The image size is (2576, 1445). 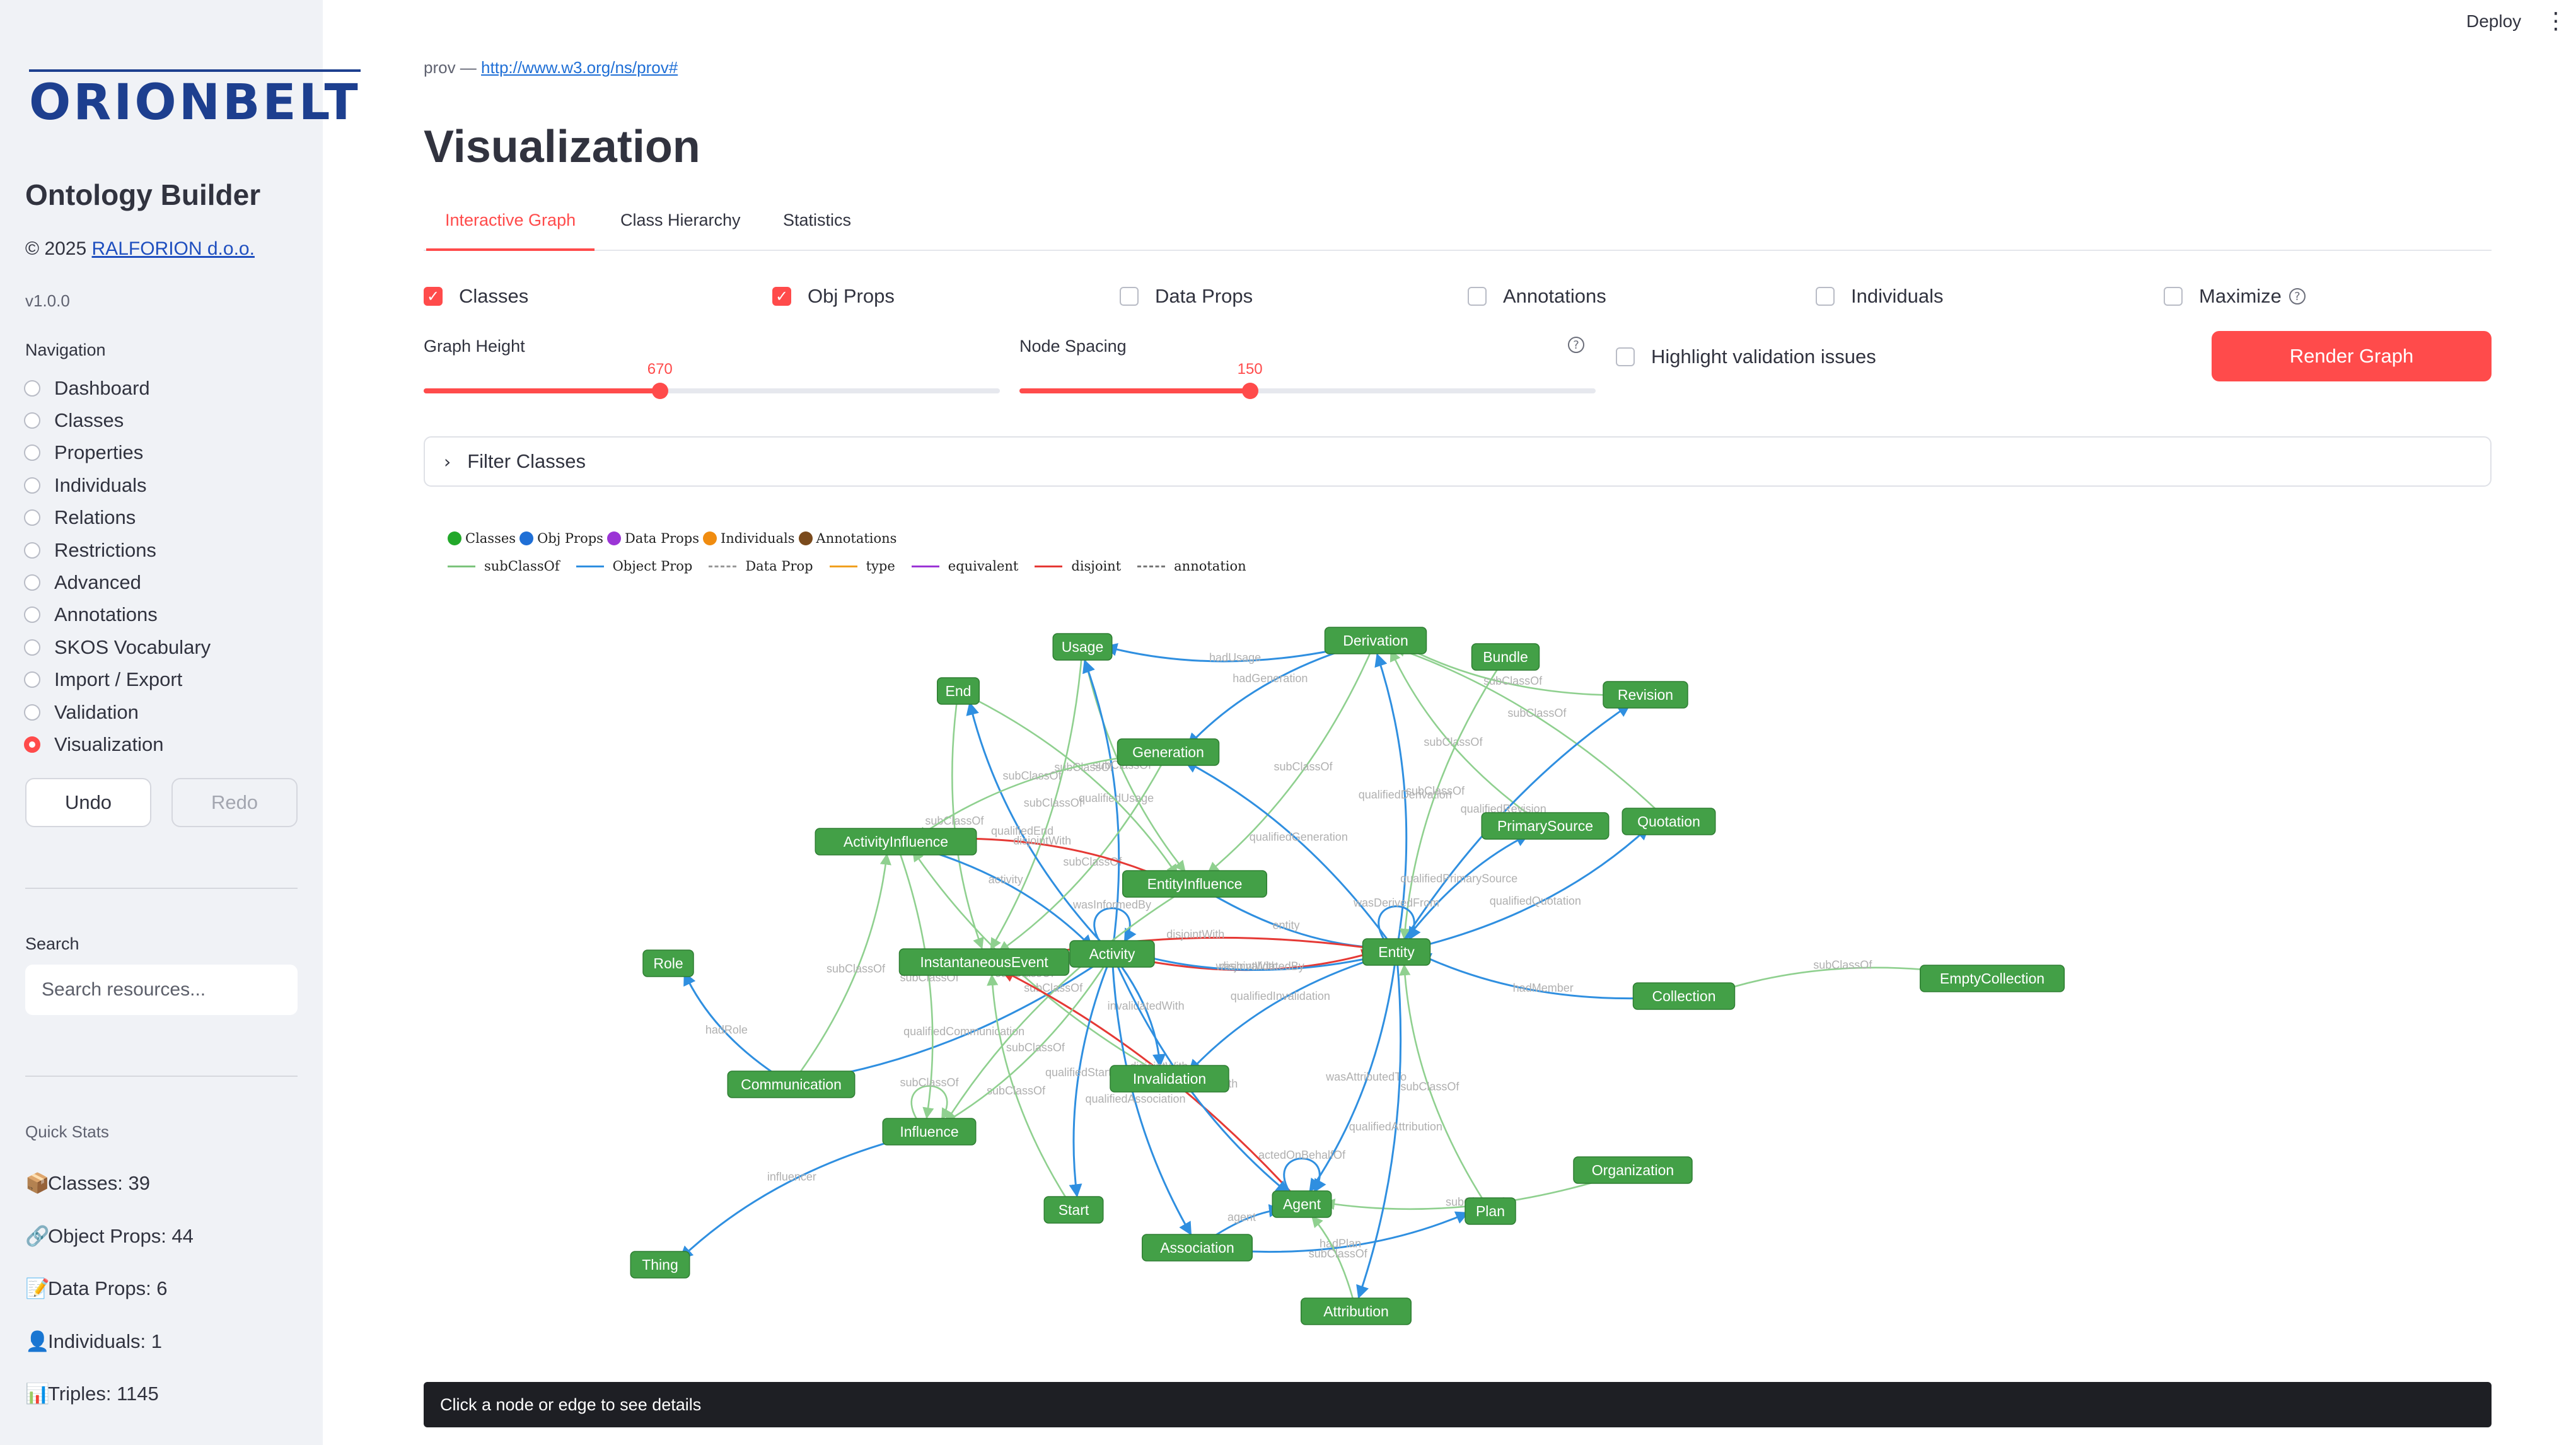 I want to click on graph-height-slider-thumb, so click(x=660, y=391).